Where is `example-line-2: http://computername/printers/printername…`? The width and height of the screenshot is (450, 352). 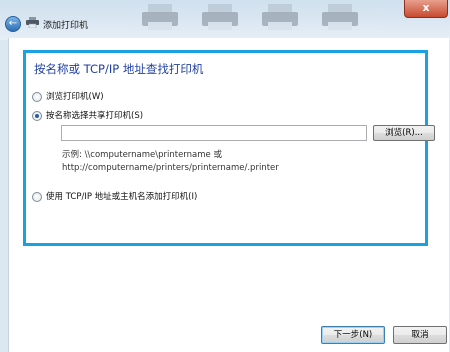 example-line-2: http://computername/printers/printername… is located at coordinates (170, 168).